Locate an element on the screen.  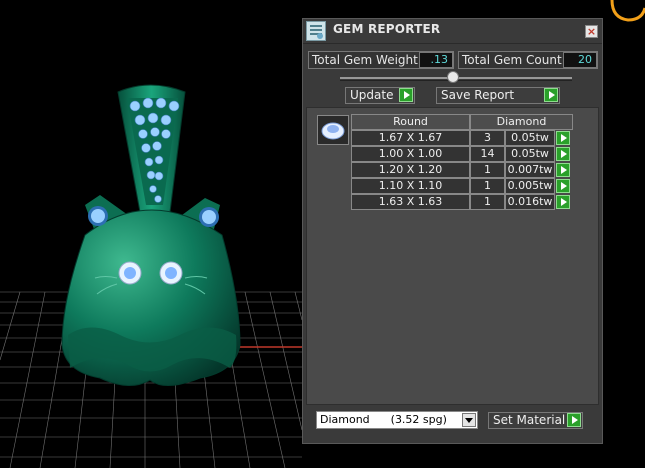
update-go-icon is located at coordinates (406, 95).